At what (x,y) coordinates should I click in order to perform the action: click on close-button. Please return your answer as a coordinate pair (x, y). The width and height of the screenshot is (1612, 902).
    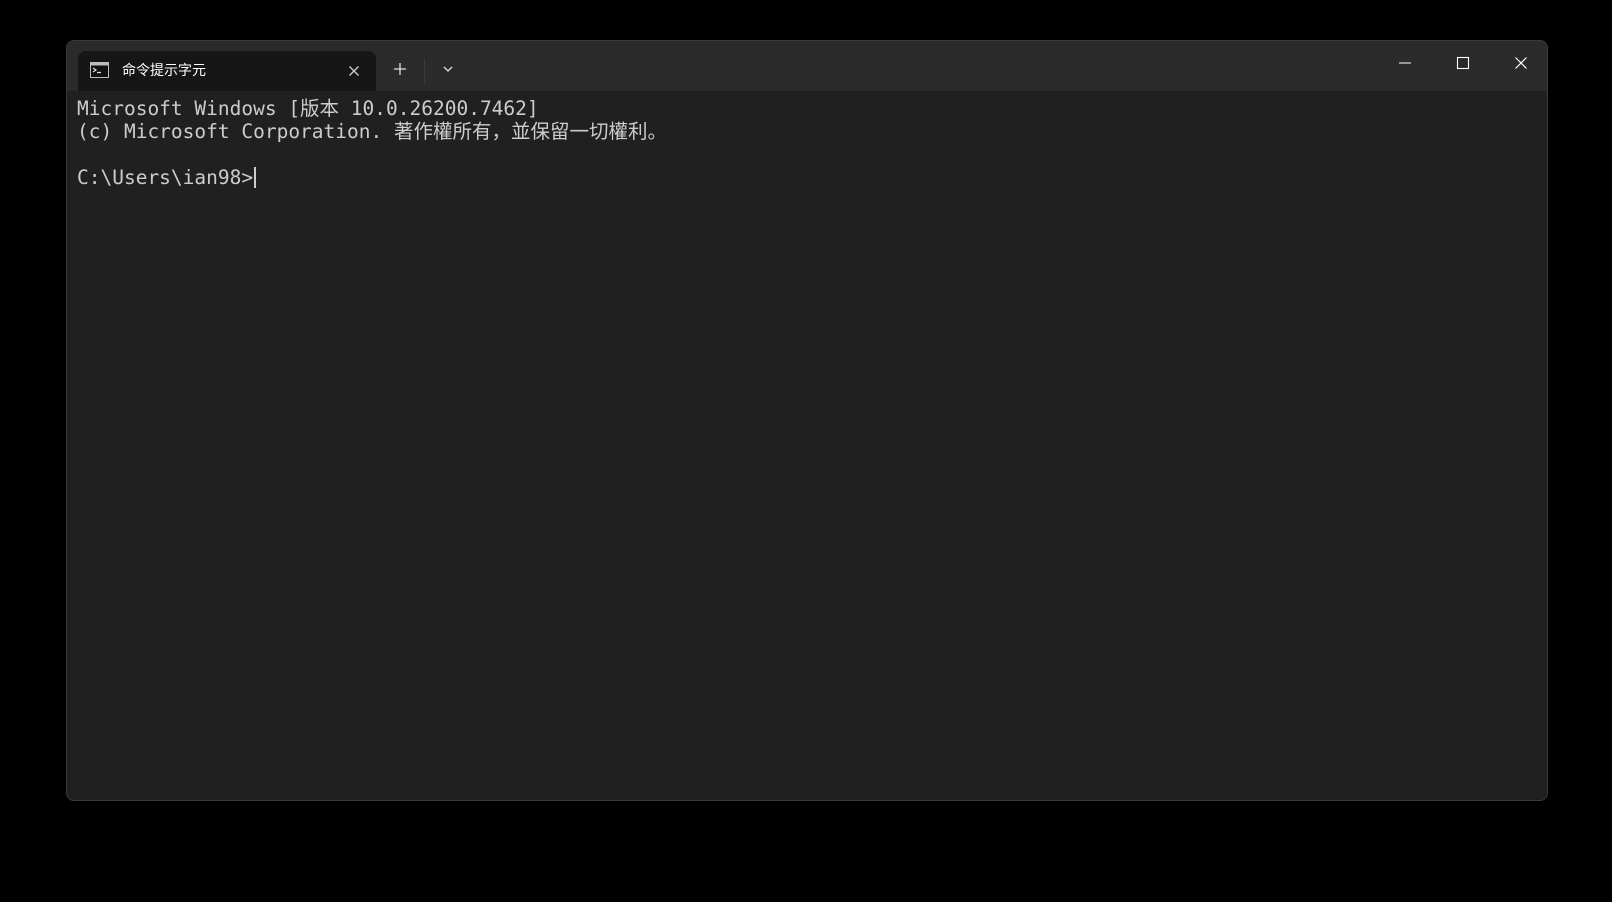
    Looking at the image, I should click on (1519, 65).